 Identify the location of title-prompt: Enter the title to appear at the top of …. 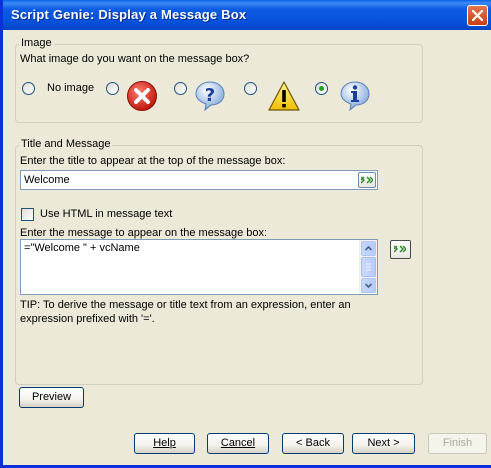
(153, 161).